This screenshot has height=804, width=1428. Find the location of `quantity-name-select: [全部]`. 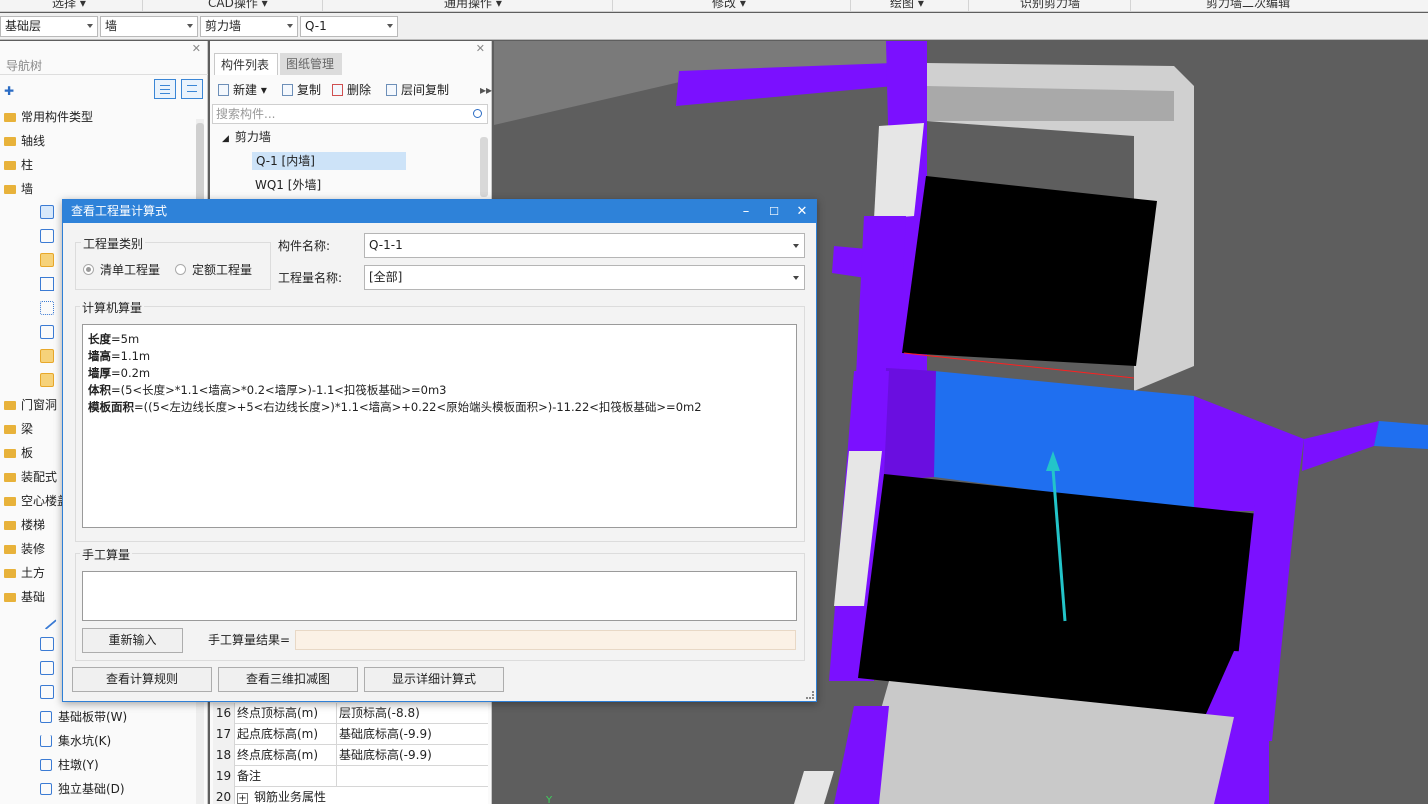

quantity-name-select: [全部] is located at coordinates (584, 277).